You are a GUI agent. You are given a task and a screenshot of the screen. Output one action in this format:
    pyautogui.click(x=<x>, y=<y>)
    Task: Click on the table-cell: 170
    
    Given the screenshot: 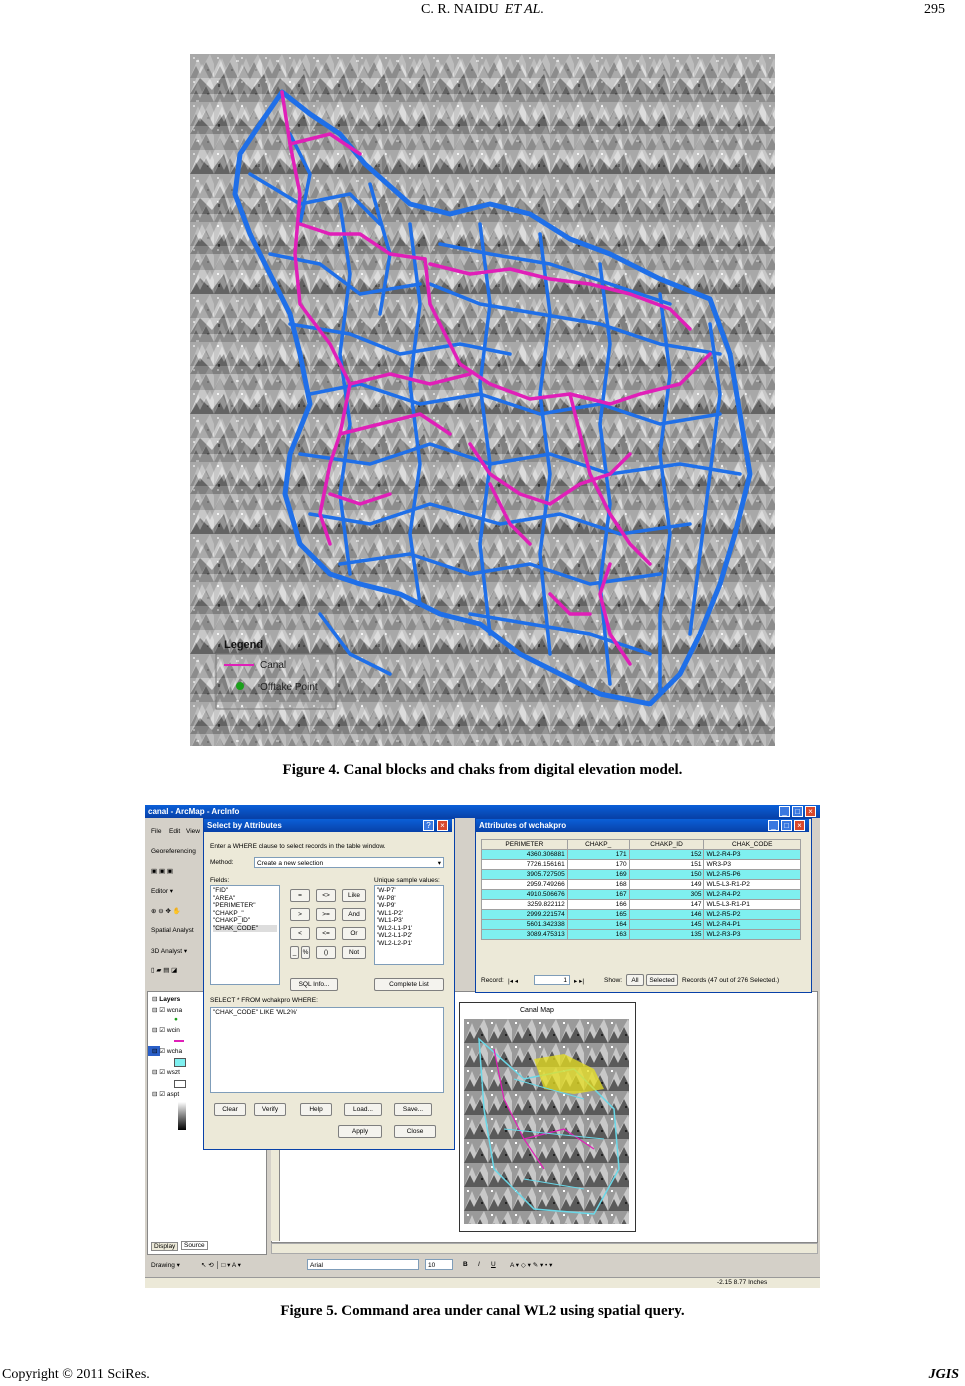 What is the action you would take?
    pyautogui.click(x=598, y=864)
    